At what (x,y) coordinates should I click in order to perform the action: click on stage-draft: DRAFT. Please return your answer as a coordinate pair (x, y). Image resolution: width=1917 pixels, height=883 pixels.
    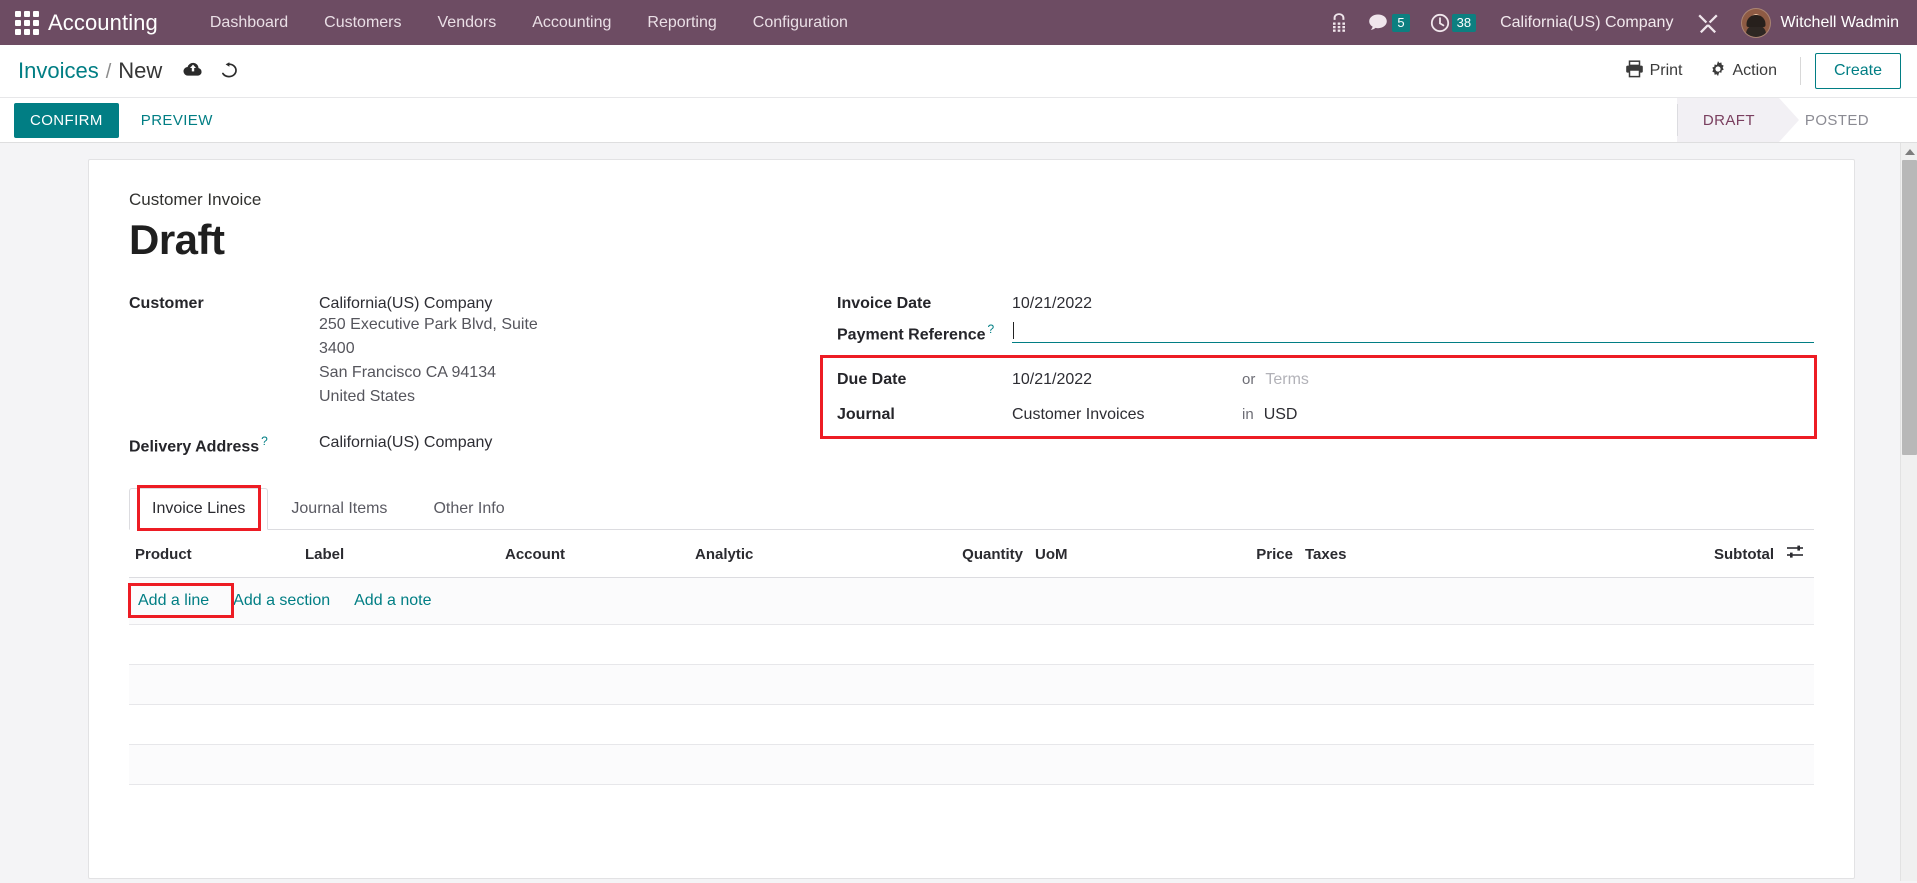
    Looking at the image, I should click on (1737, 120).